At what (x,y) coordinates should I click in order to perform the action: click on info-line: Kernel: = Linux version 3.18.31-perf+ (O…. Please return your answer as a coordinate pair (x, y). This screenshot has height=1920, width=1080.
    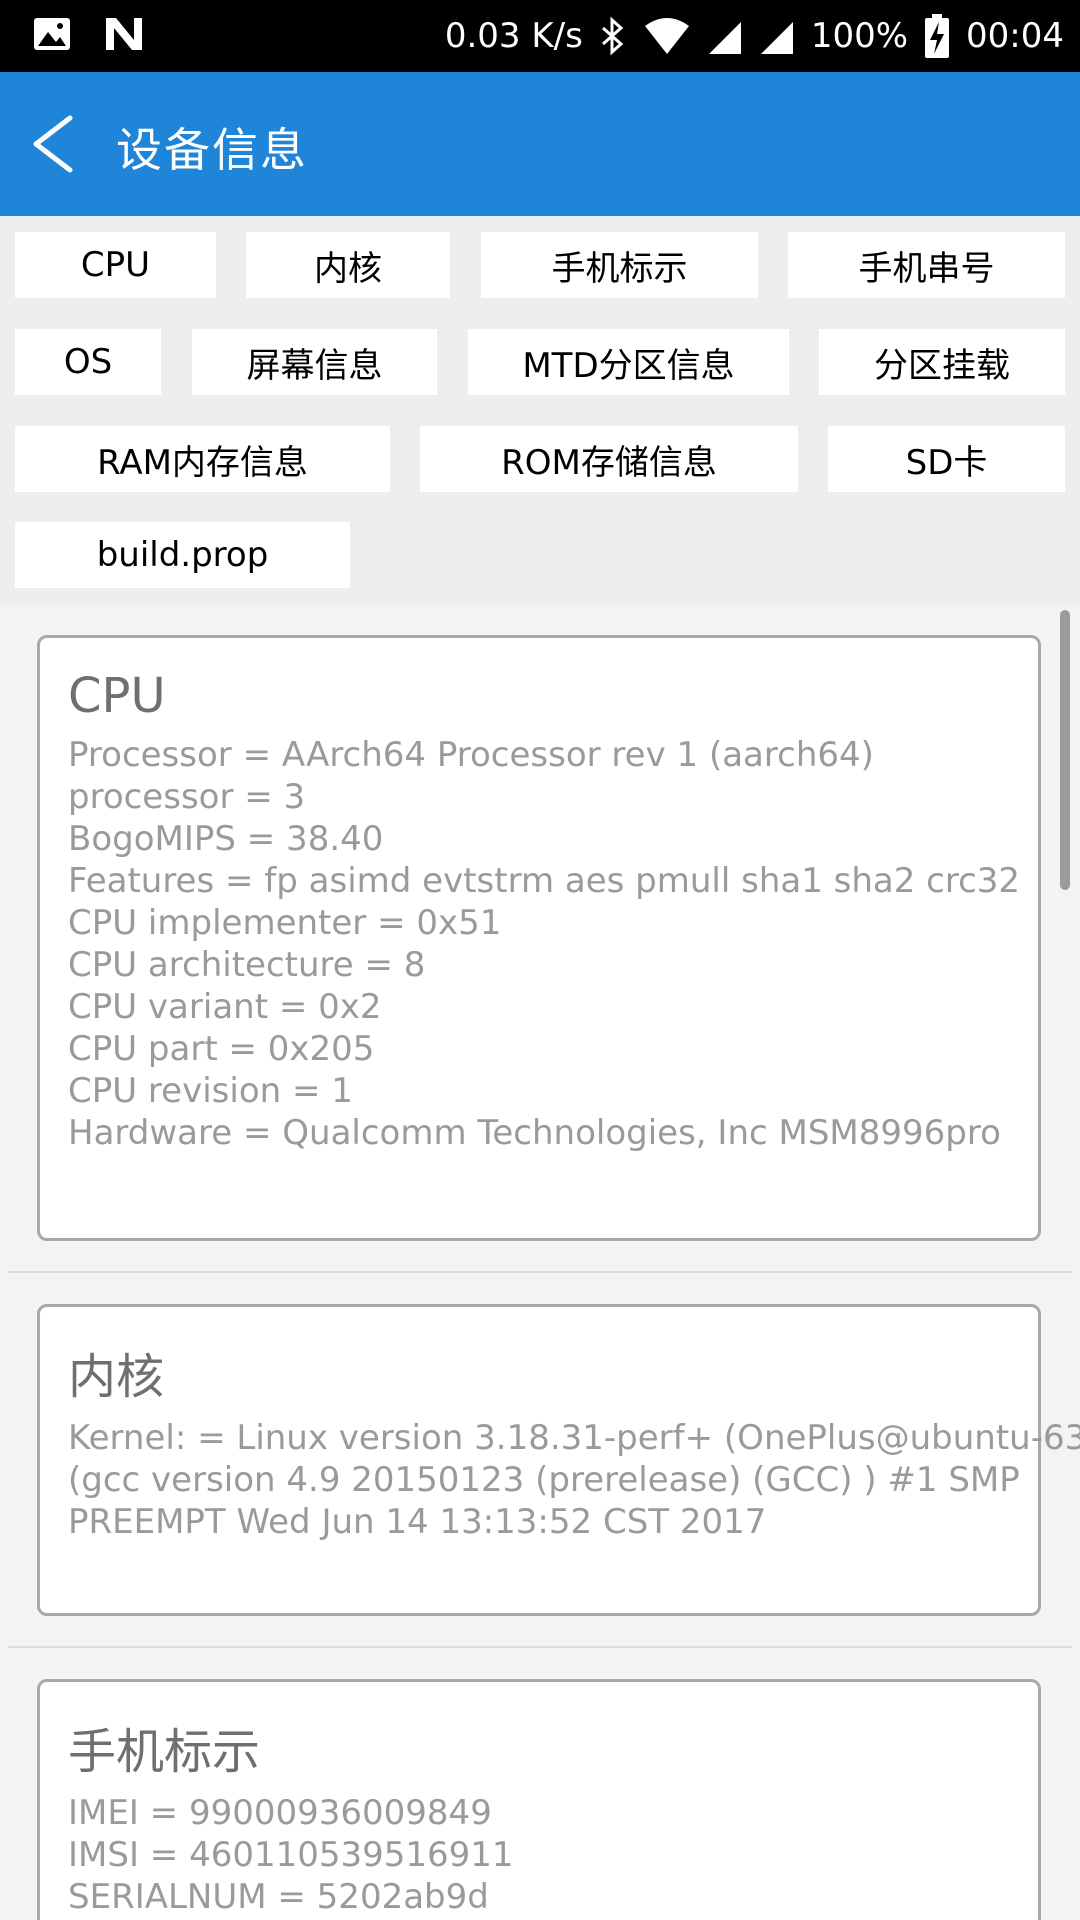
    Looking at the image, I should click on (574, 1438).